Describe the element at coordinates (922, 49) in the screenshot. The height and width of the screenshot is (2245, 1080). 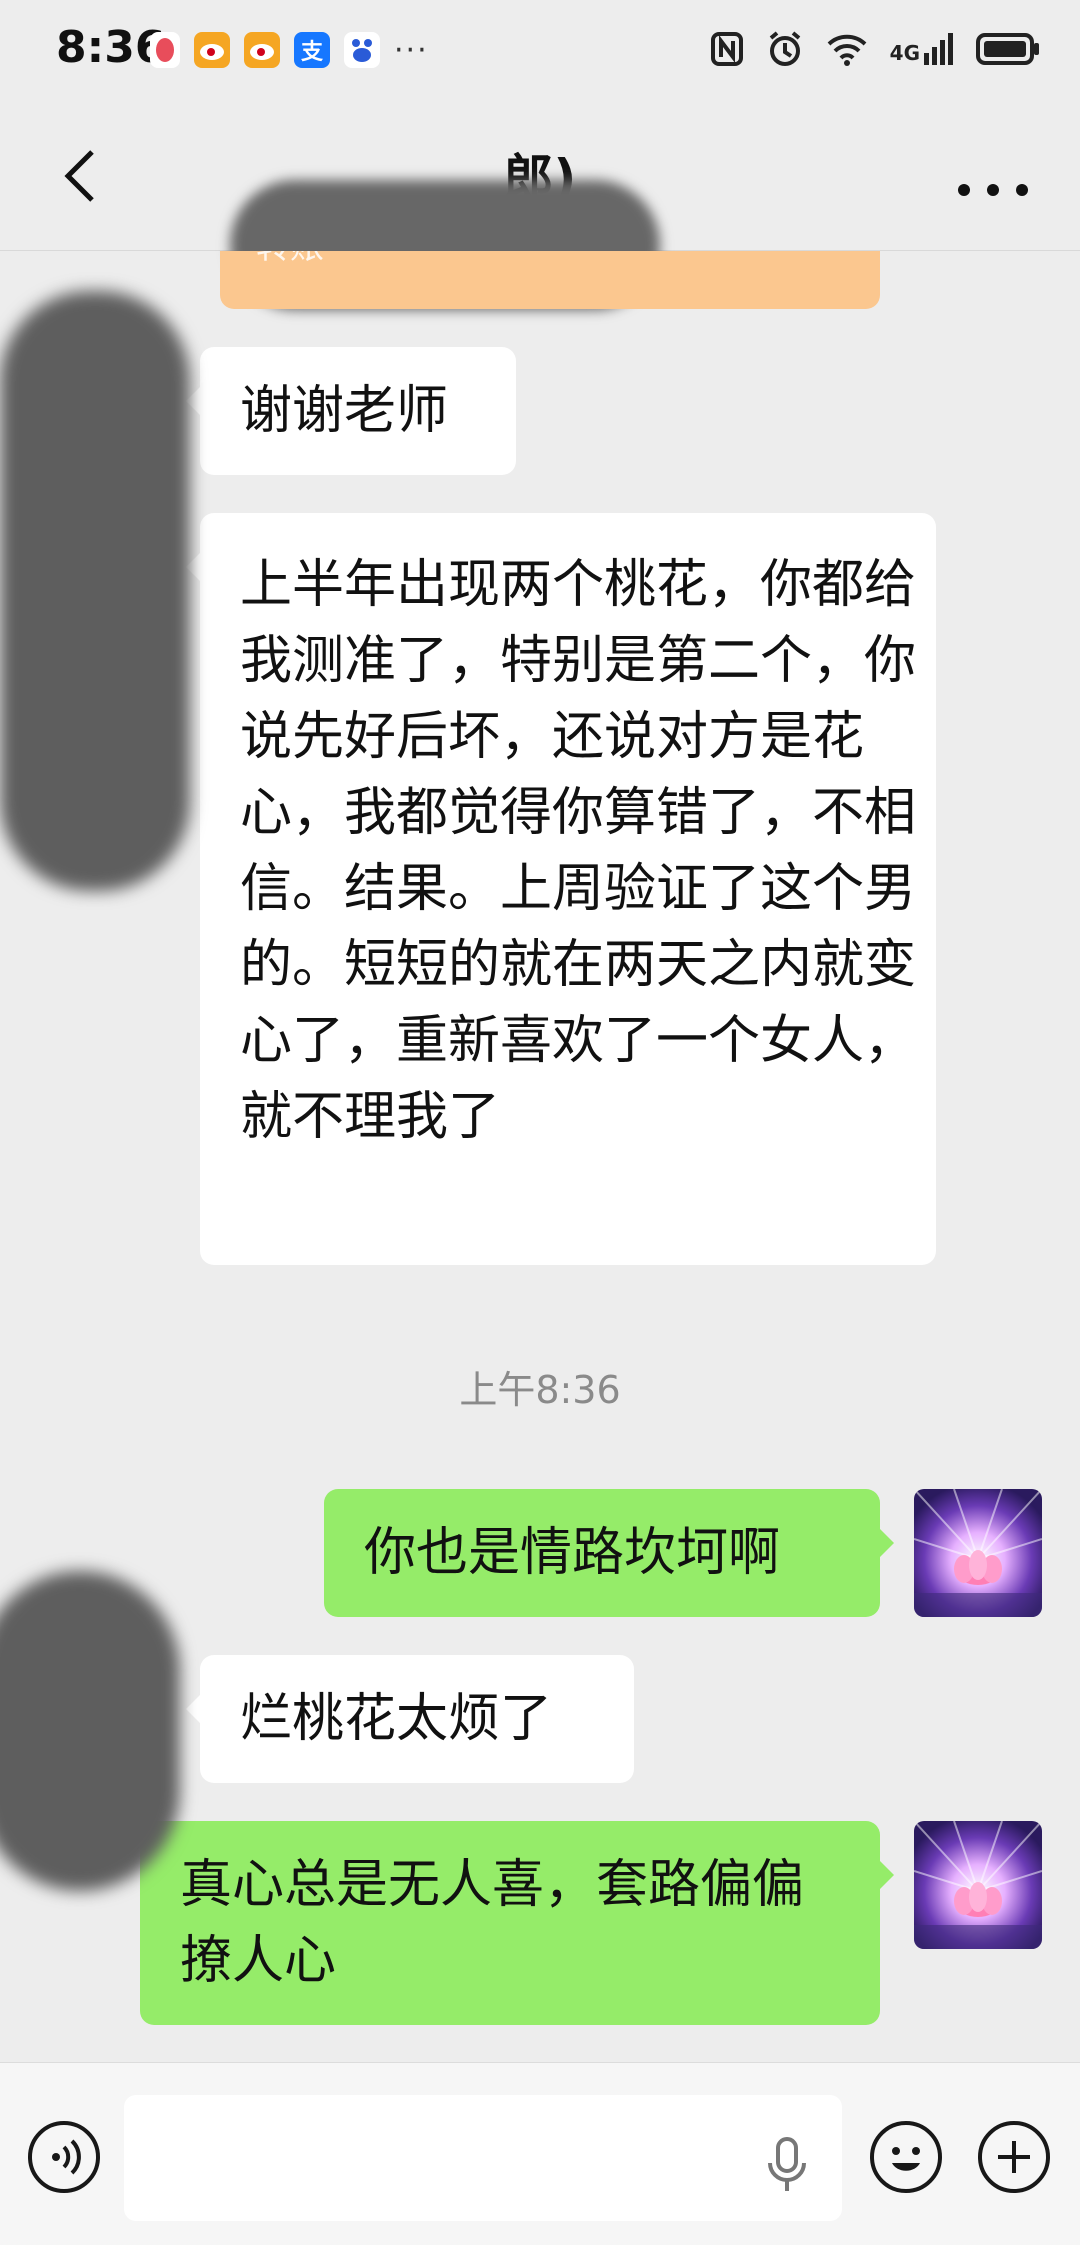
I see `signal-indicator: 4G` at that location.